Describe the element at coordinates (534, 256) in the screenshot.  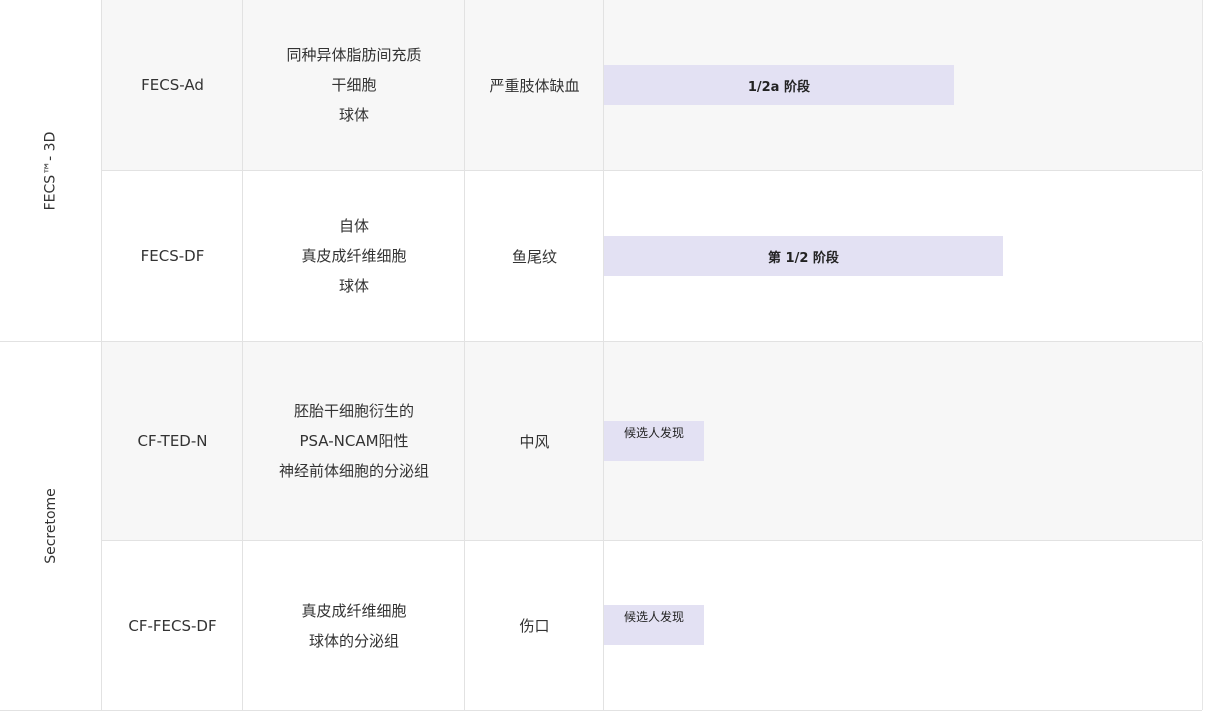
I see `indication: 鱼尾纹` at that location.